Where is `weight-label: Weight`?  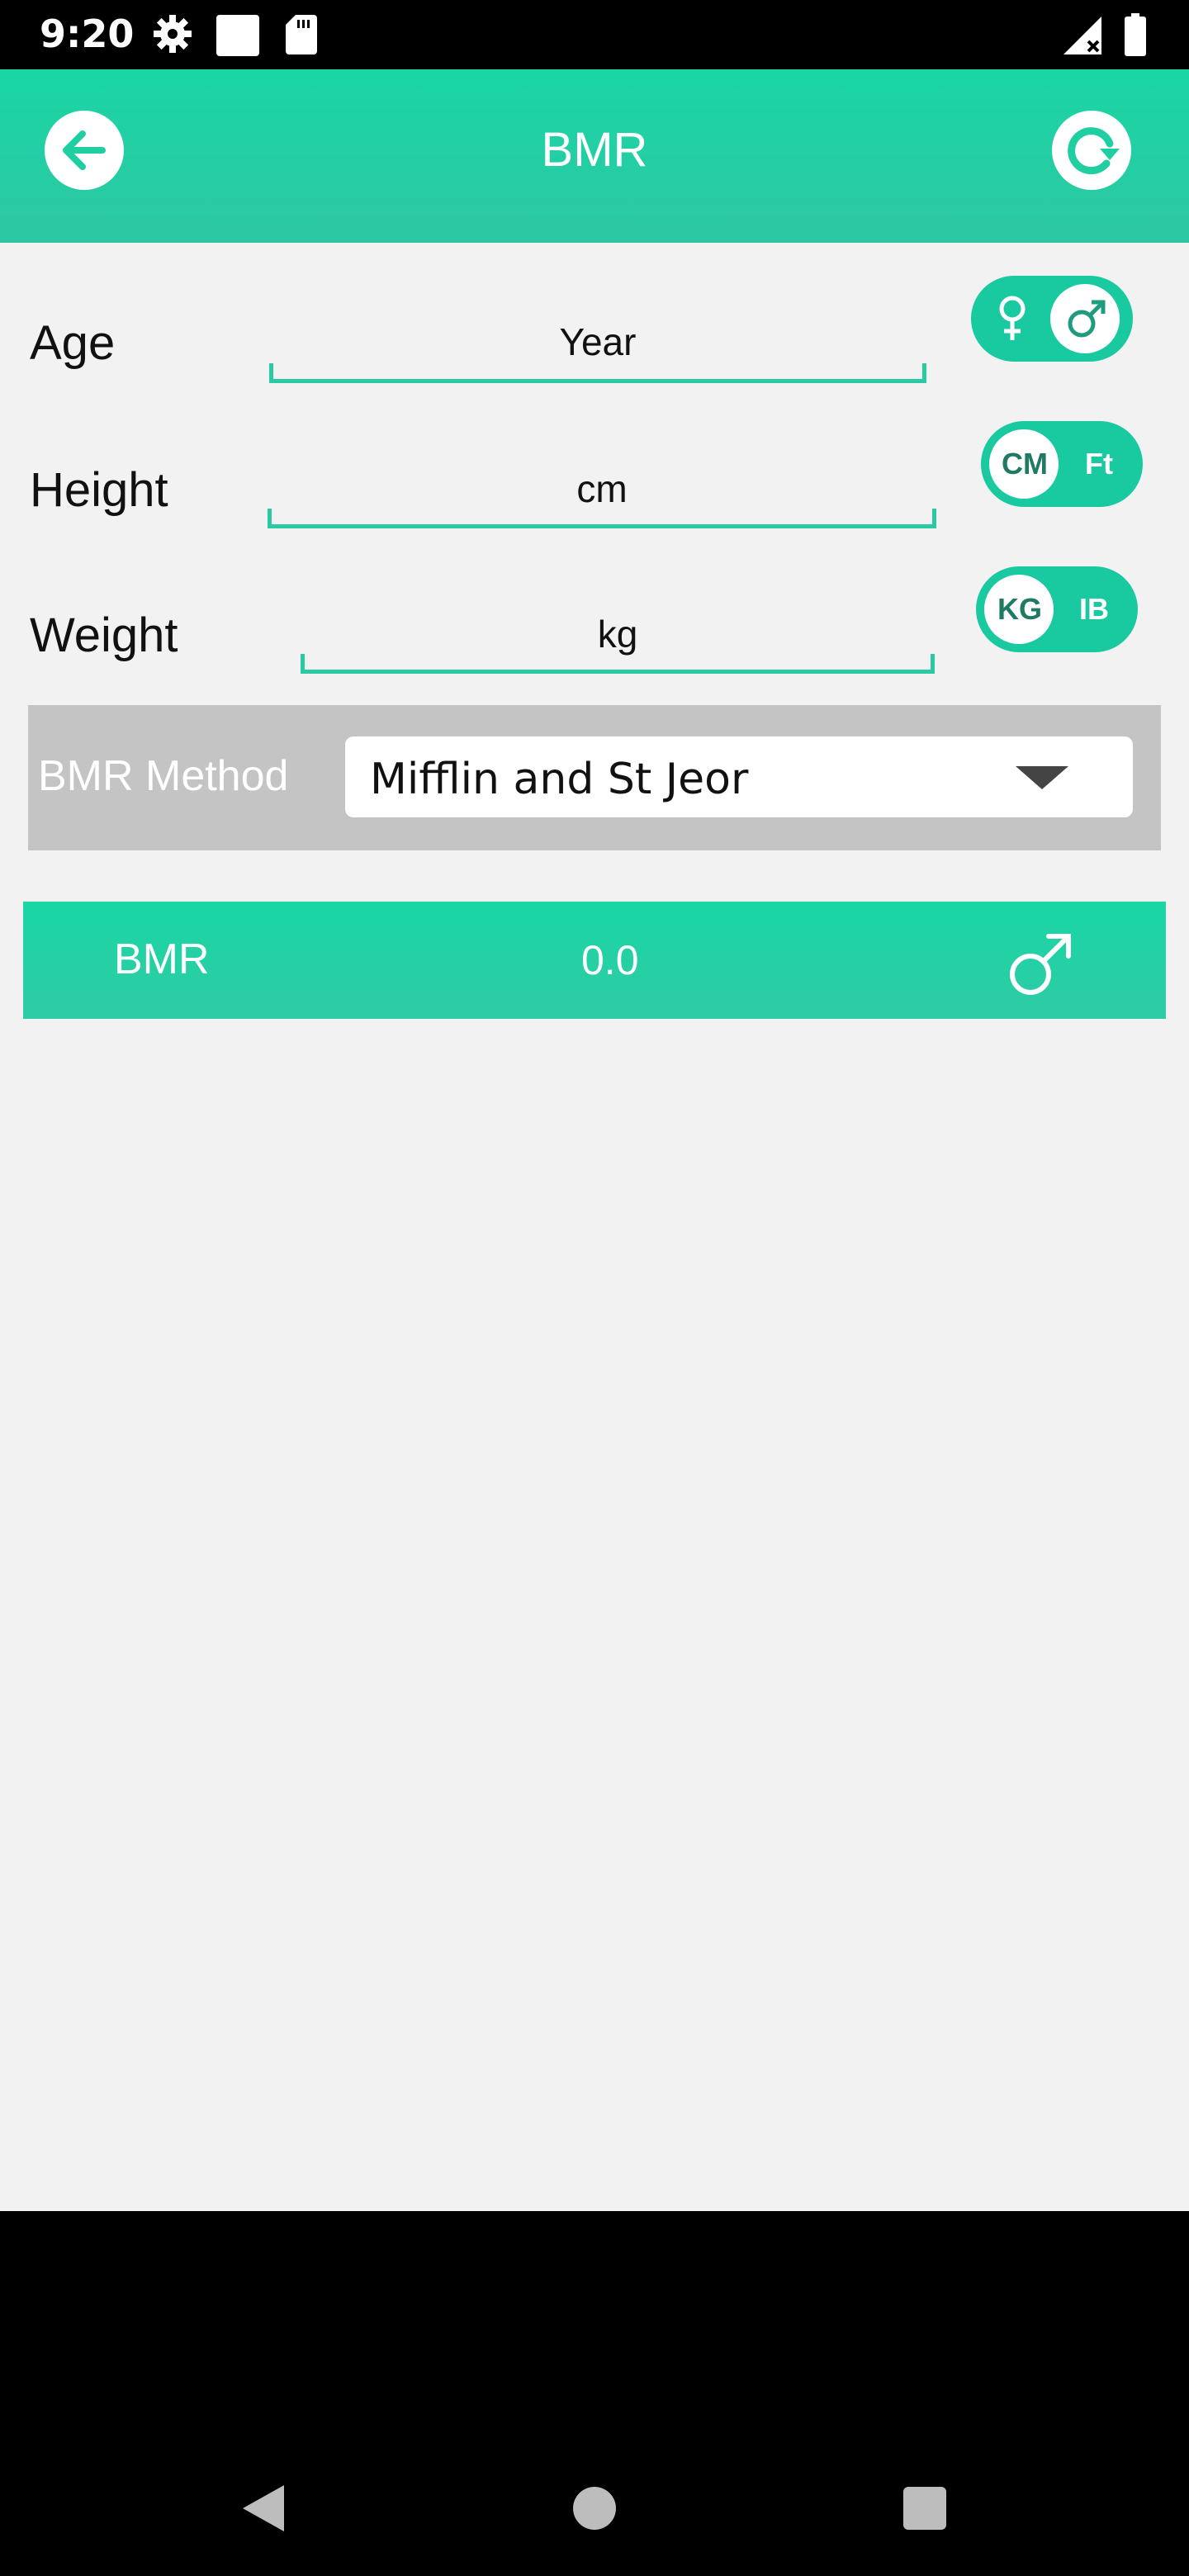
weight-label: Weight is located at coordinates (104, 635).